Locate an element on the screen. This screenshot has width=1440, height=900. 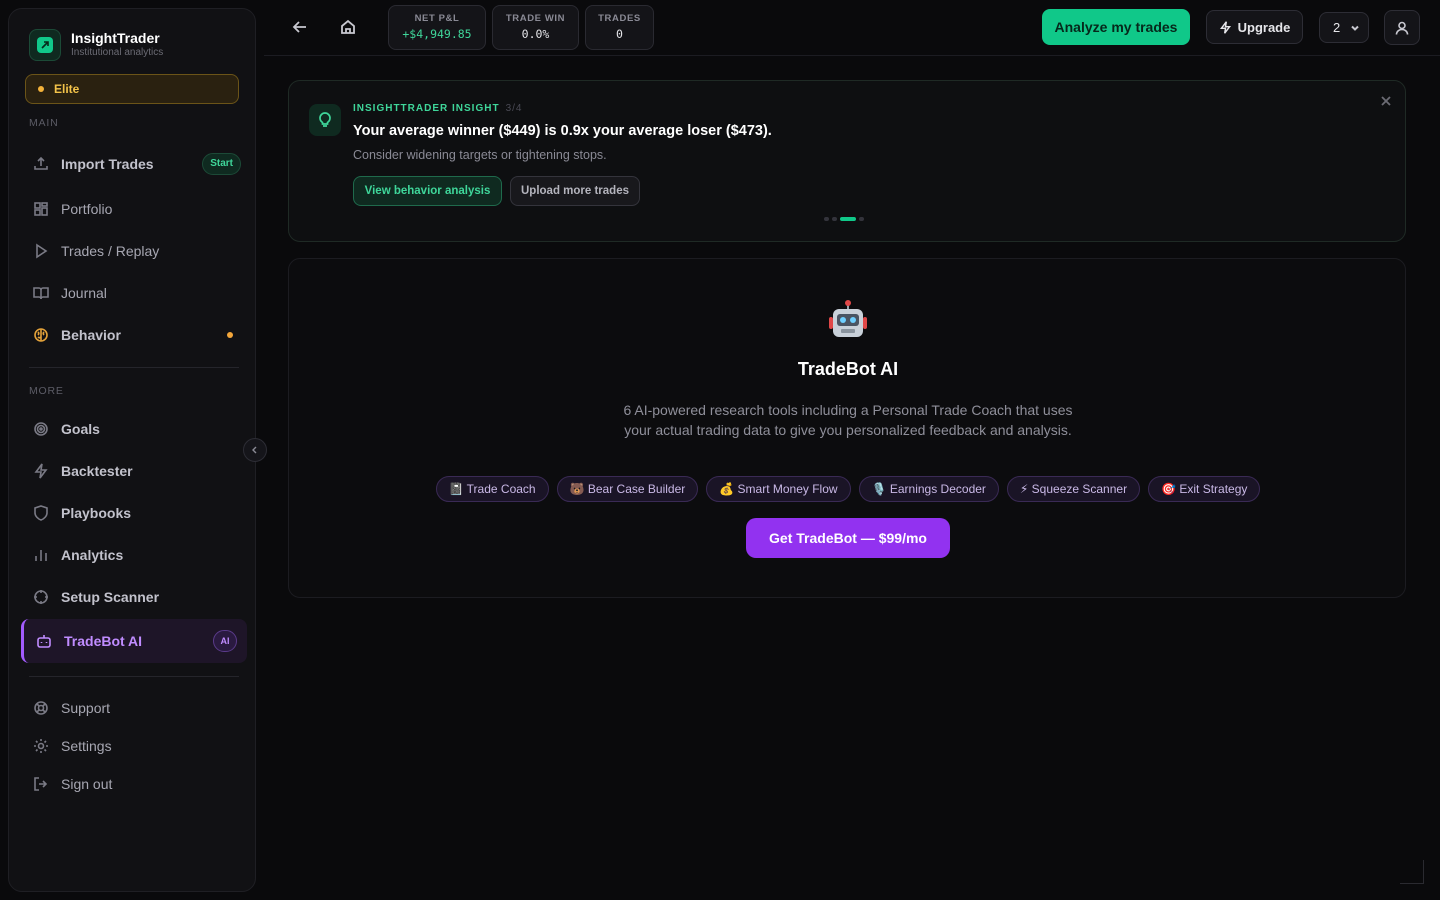
stat-trade-win: TRADE WIN 0.0% is located at coordinates (535, 27).